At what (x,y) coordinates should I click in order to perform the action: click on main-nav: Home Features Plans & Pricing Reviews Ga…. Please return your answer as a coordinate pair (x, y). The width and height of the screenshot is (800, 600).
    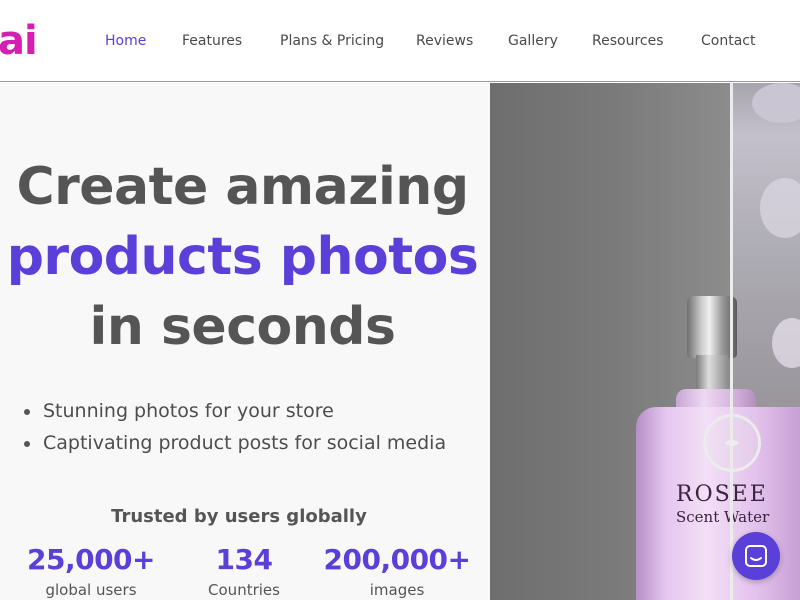
    Looking at the image, I should click on (400, 41).